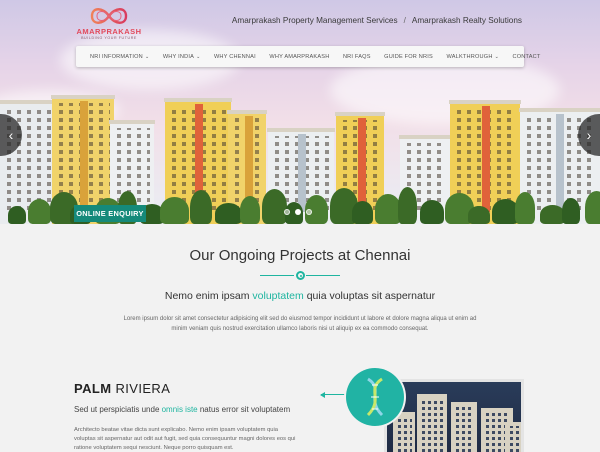 The image size is (600, 452). Describe the element at coordinates (589, 135) in the screenshot. I see `chevron-right-icon: ›` at that location.